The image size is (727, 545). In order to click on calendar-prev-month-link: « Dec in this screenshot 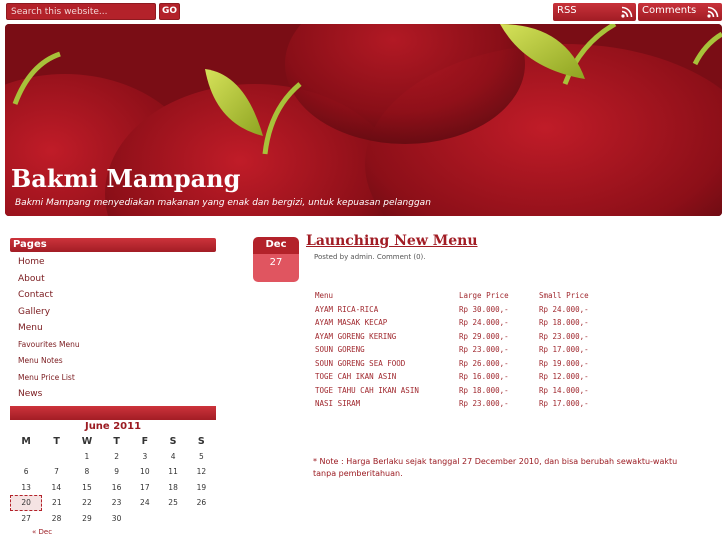, I will do `click(124, 532)`.